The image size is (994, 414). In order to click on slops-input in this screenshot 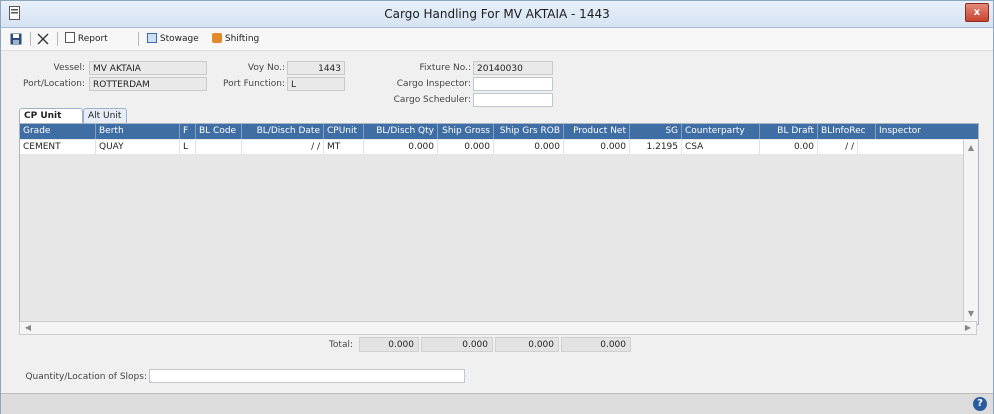, I will do `click(307, 376)`.